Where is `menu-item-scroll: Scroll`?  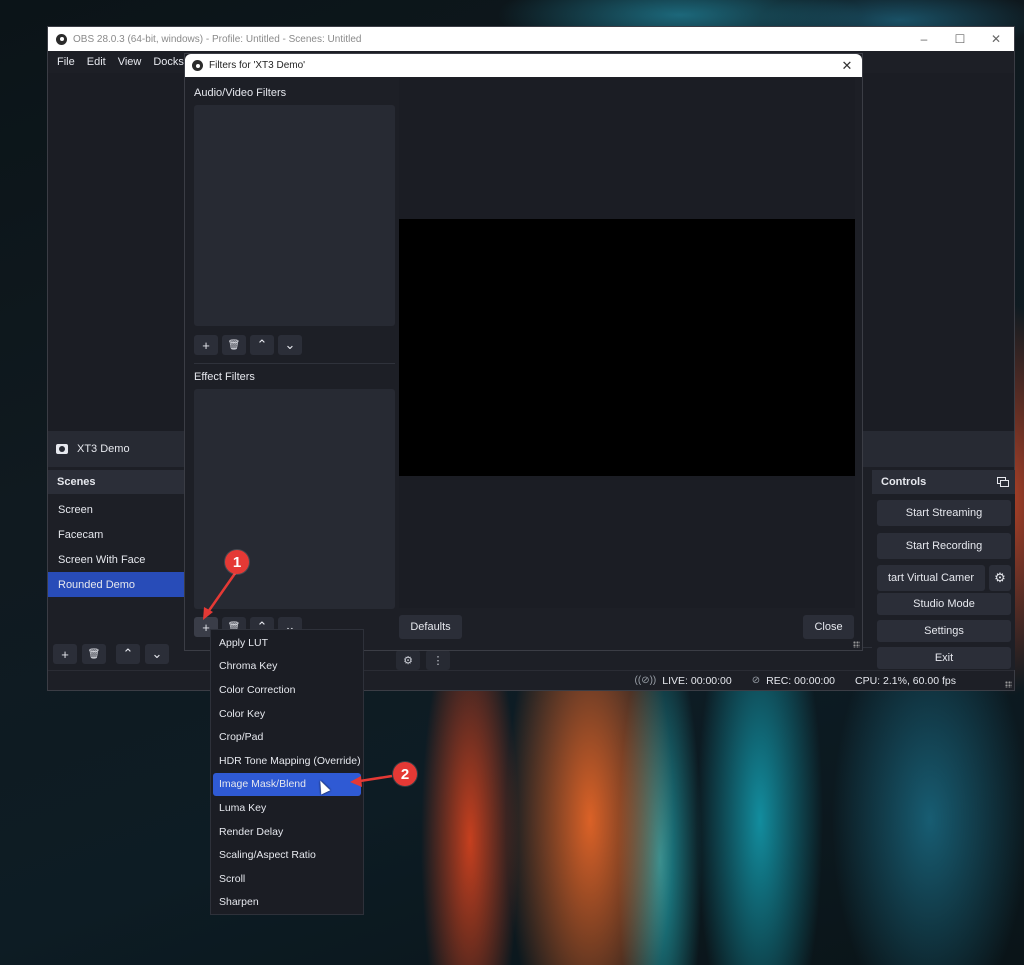
menu-item-scroll: Scroll is located at coordinates (287, 879).